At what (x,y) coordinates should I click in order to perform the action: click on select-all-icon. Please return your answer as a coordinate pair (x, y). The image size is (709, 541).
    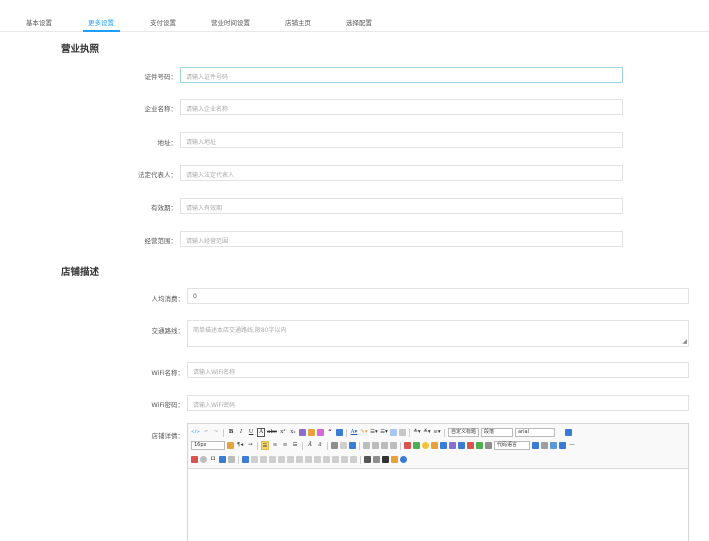
    Looking at the image, I should click on (393, 432).